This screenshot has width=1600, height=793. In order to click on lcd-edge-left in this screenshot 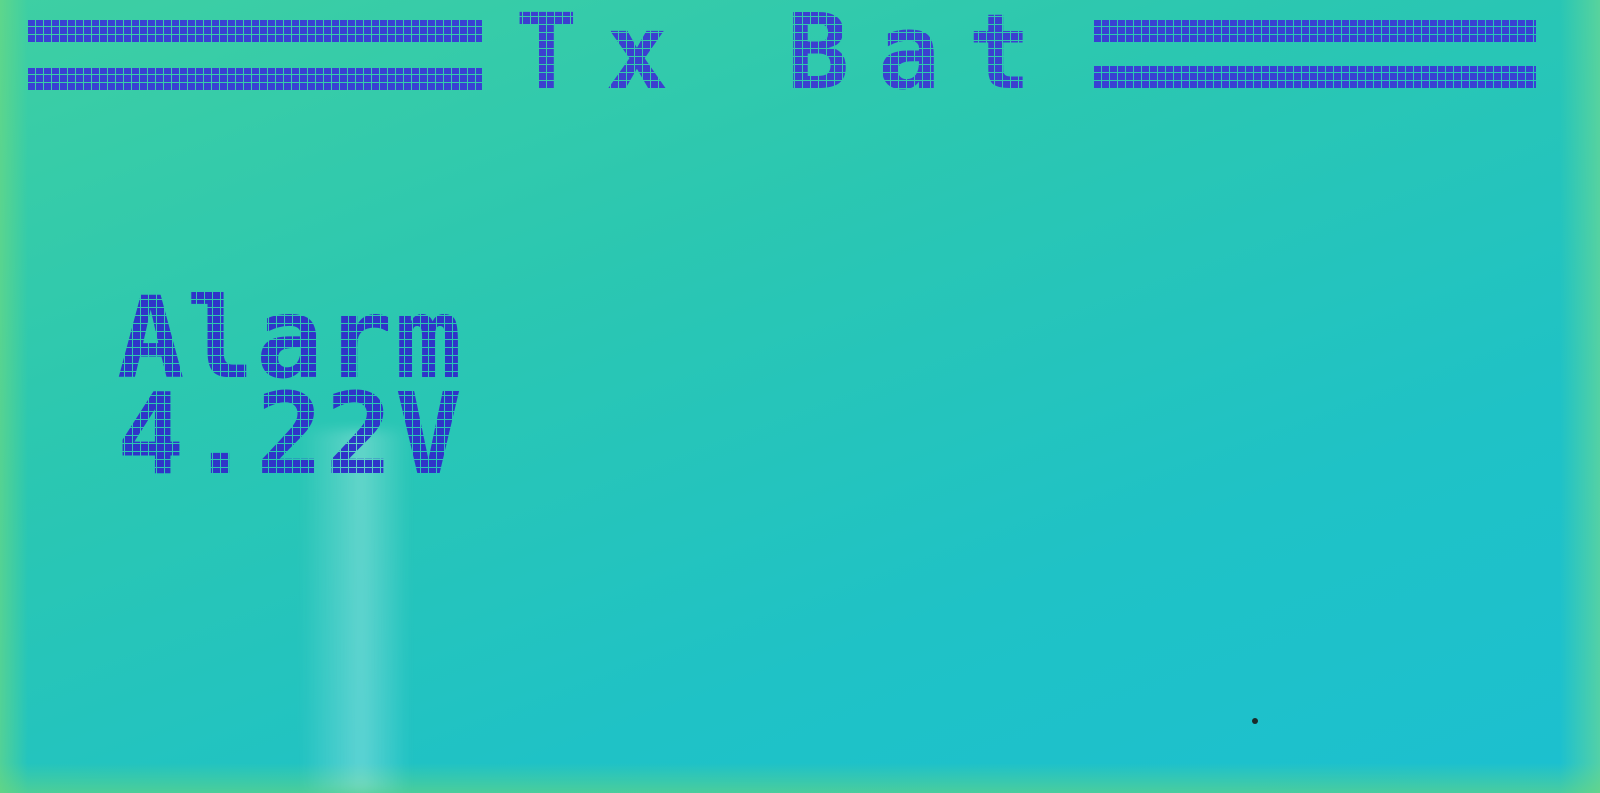, I will do `click(14, 396)`.